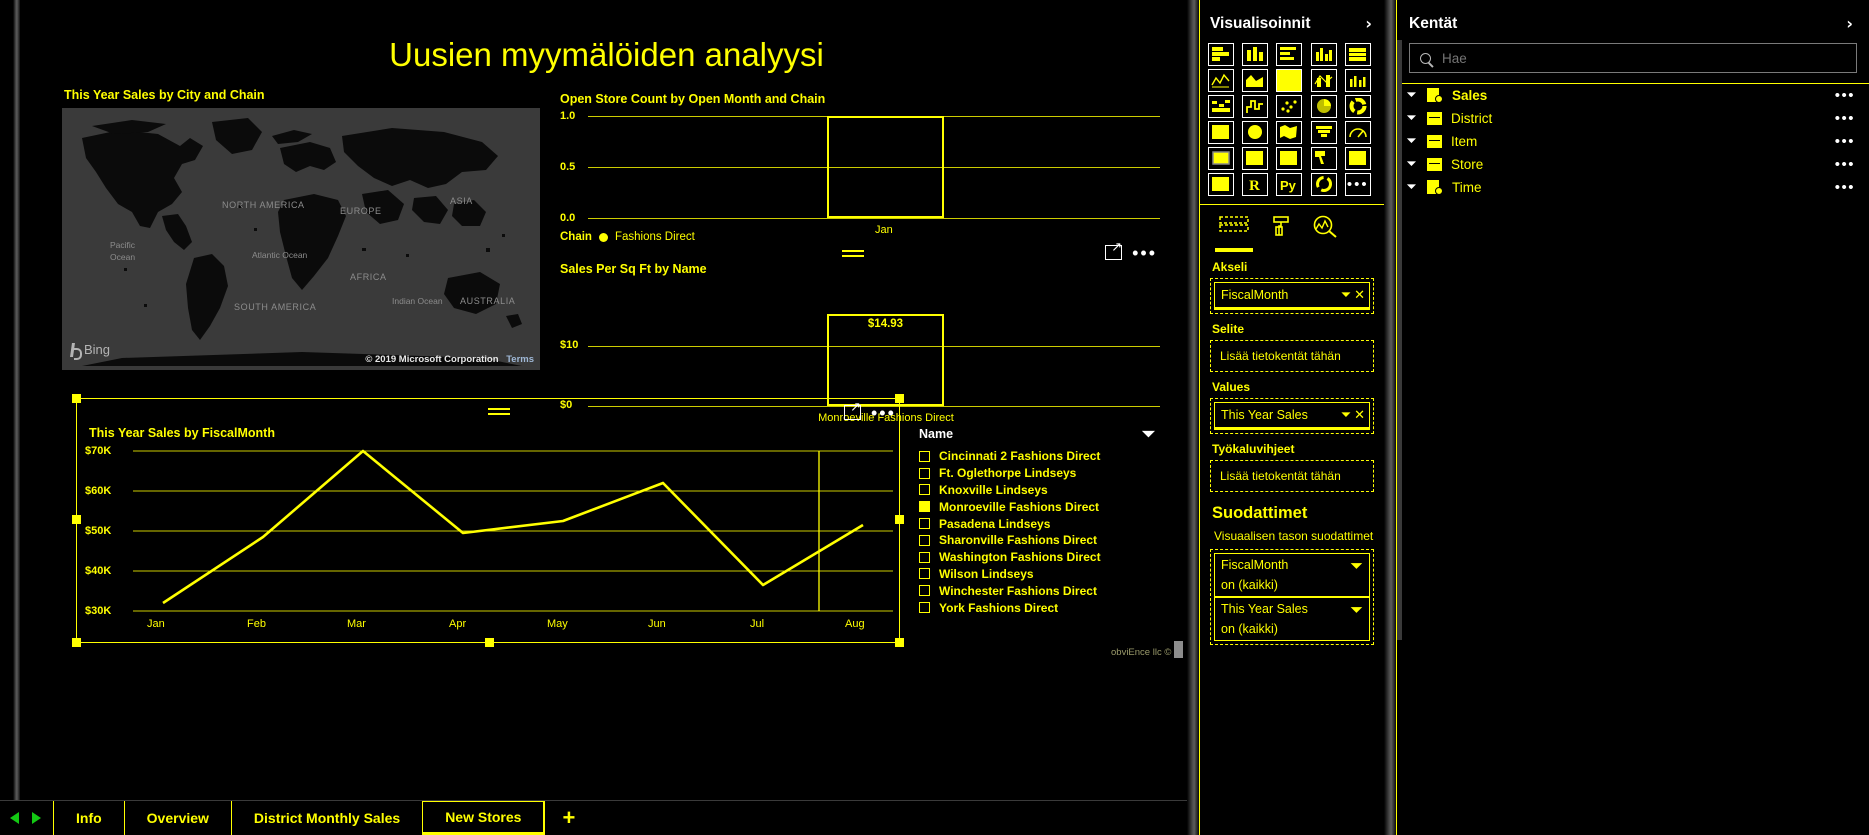  Describe the element at coordinates (899, 519) in the screenshot. I see `resize-handle-r` at that location.